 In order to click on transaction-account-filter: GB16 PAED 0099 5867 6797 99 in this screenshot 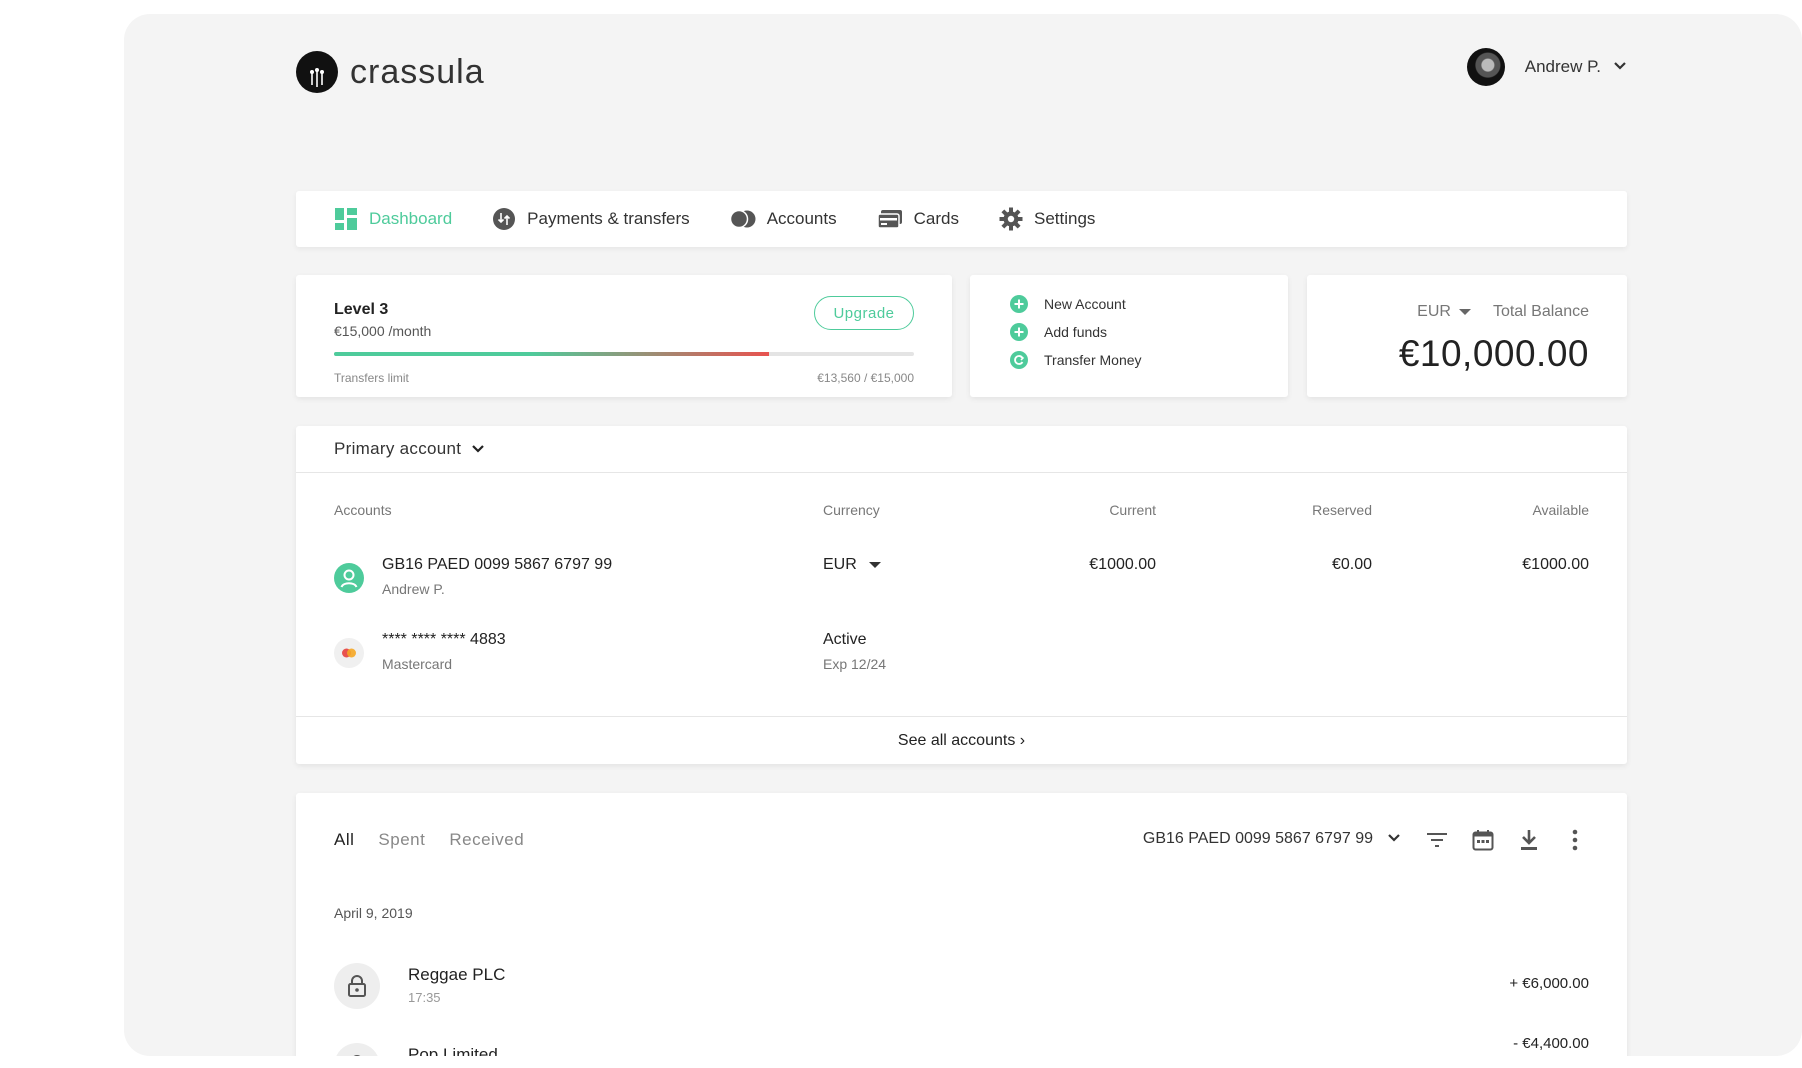, I will do `click(1272, 839)`.